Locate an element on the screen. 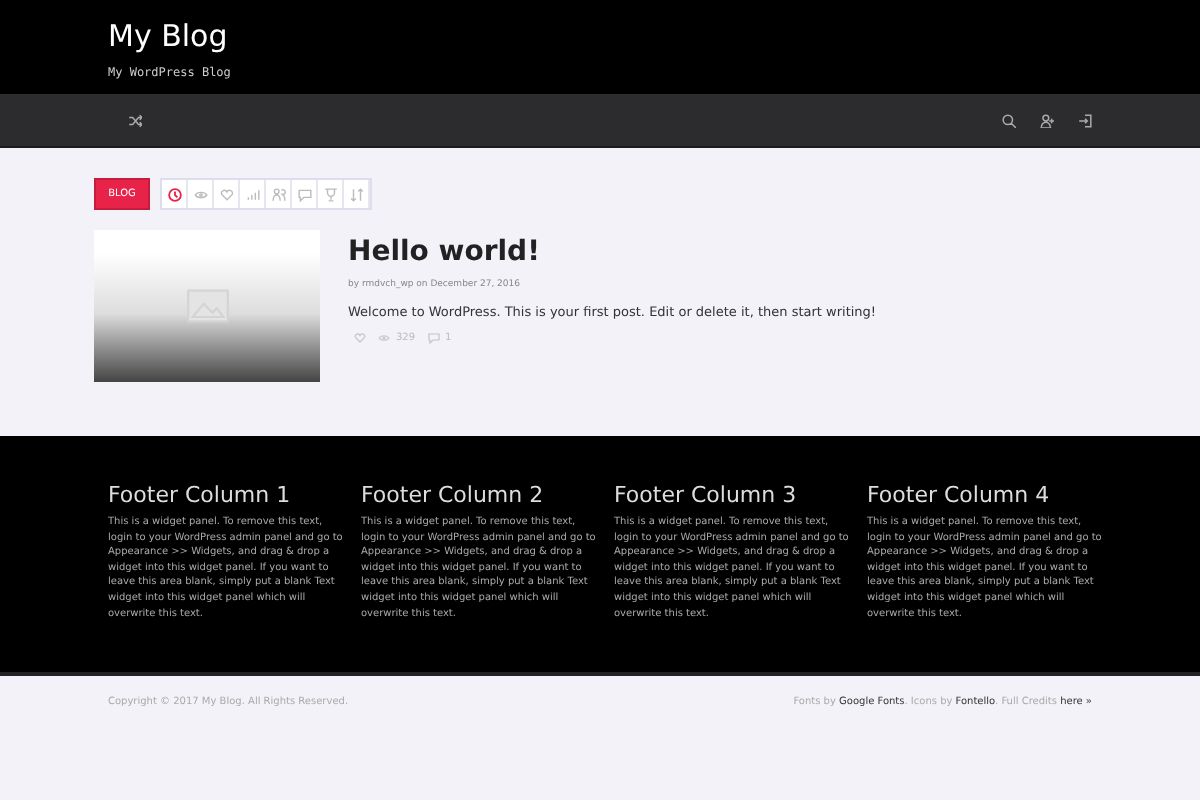 This screenshot has height=800, width=1200. heart-filter-button is located at coordinates (227, 194).